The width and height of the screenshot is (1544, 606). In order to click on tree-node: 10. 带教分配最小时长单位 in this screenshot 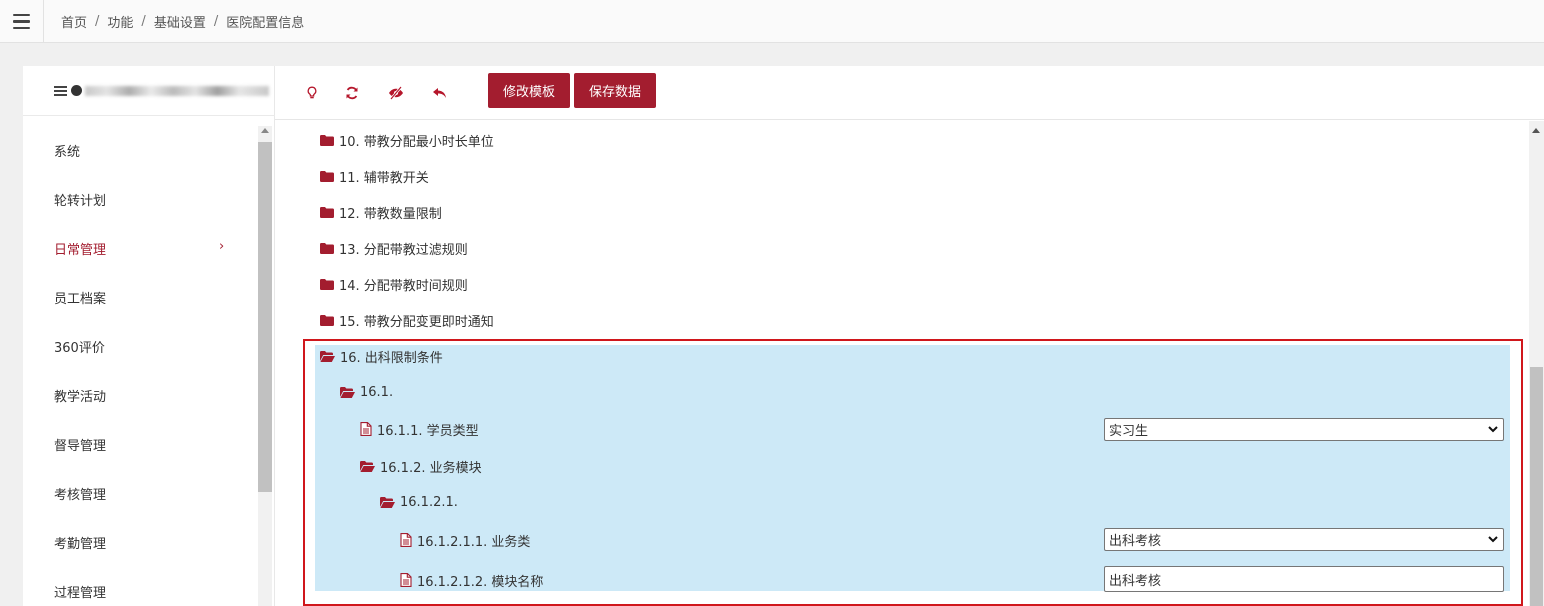, I will do `click(407, 140)`.